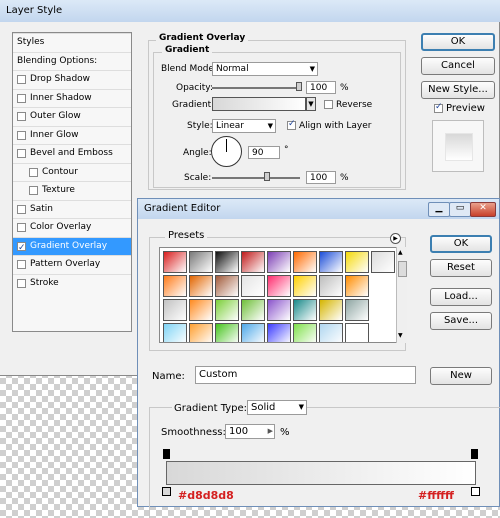 The height and width of the screenshot is (518, 500). I want to click on opacity-stop-right, so click(474, 454).